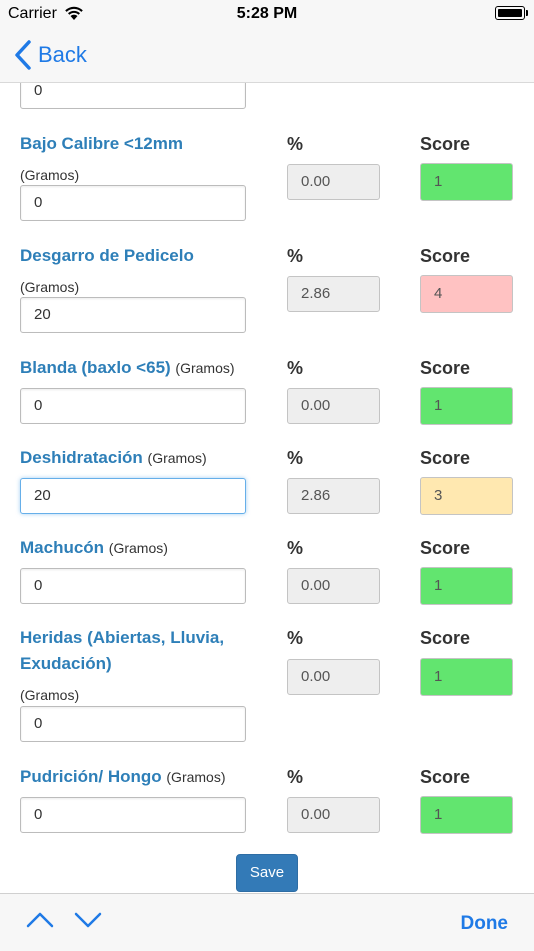  I want to click on status-bar: Carrier 5:28 PM, so click(267, 14).